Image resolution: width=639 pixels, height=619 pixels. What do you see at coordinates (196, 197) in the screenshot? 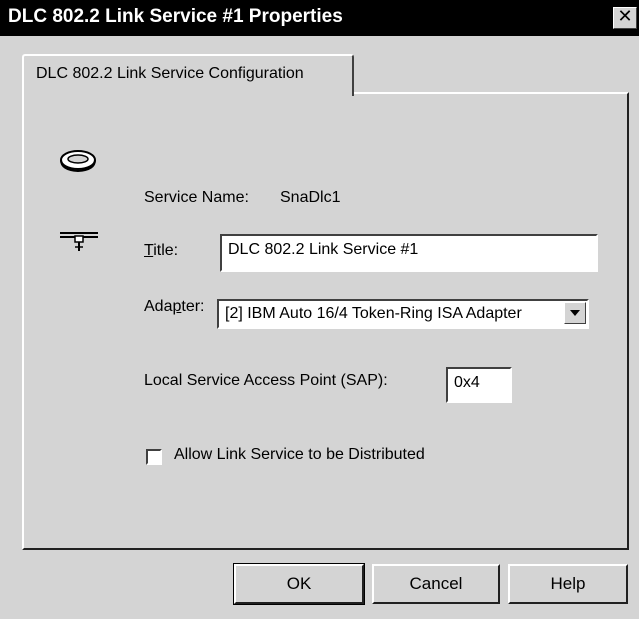
I see `service-name-label: Service Name:` at bounding box center [196, 197].